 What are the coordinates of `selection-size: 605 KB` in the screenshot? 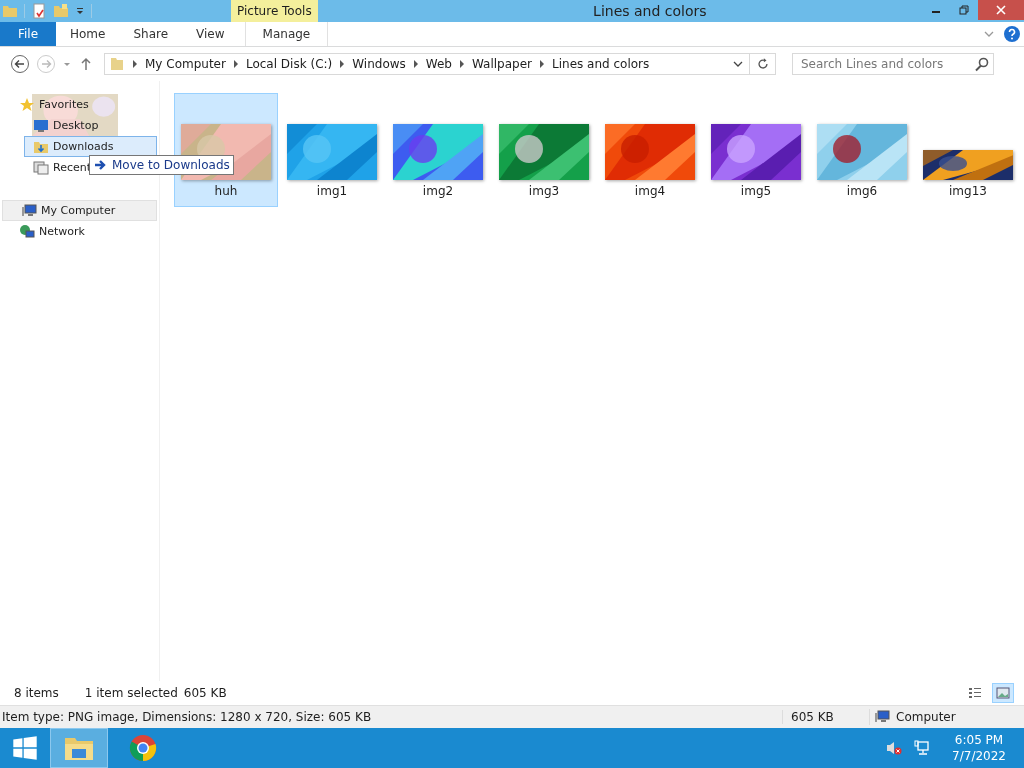 It's located at (205, 693).